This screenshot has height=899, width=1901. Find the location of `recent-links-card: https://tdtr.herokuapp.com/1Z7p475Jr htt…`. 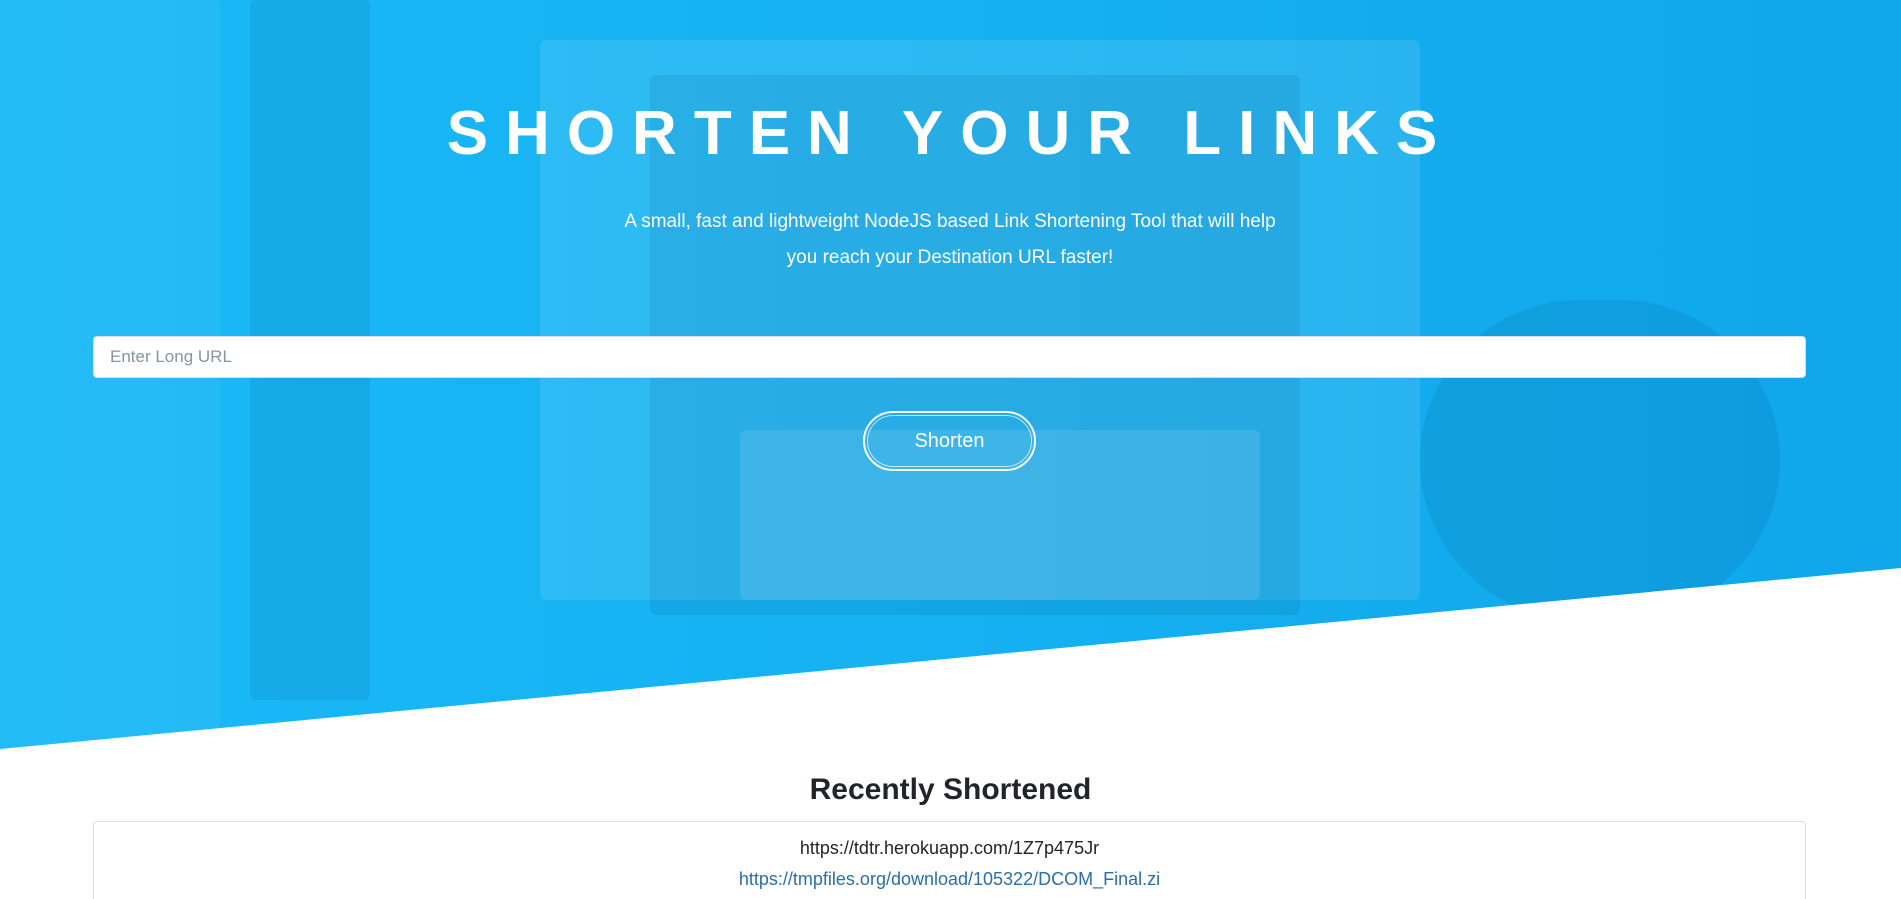

recent-links-card: https://tdtr.herokuapp.com/1Z7p475Jr htt… is located at coordinates (949, 860).